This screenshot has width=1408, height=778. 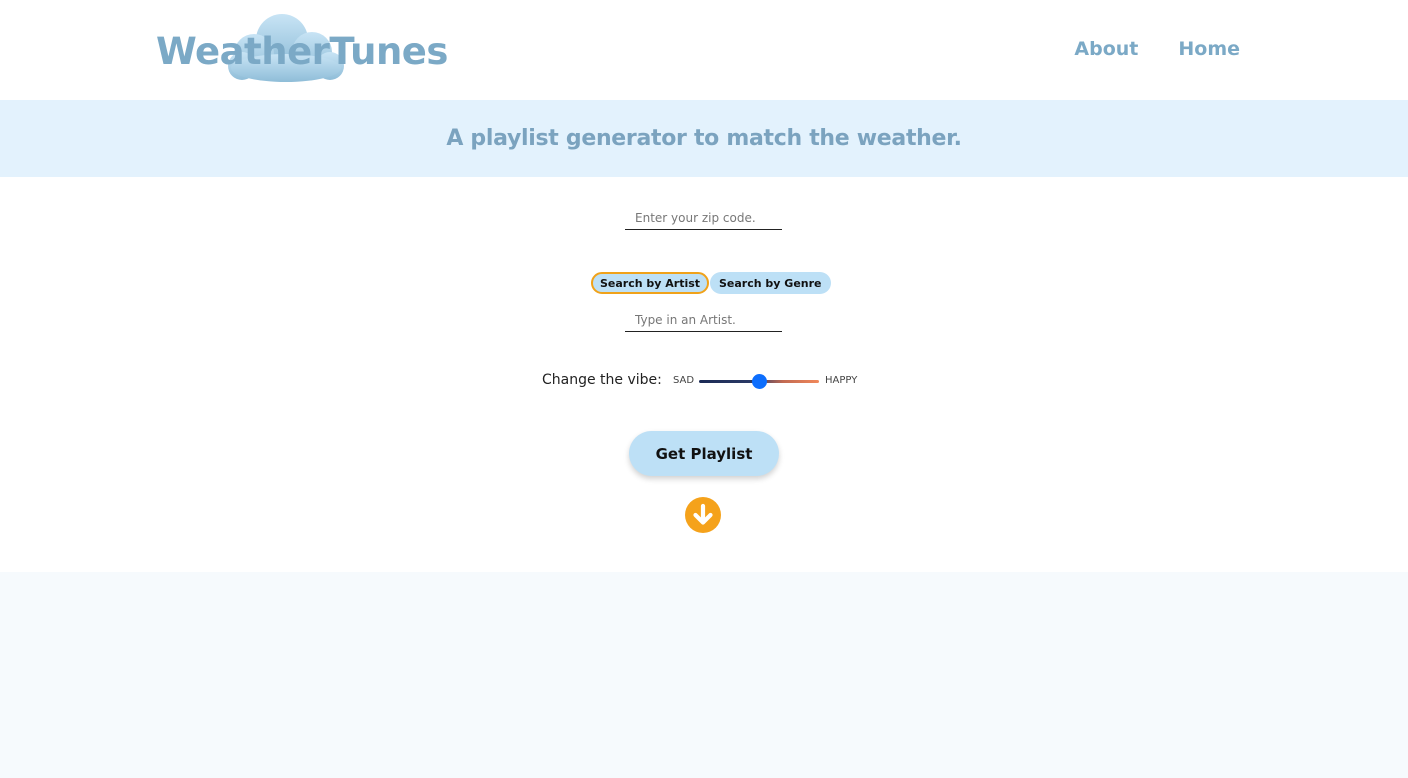 I want to click on scroll-down-button, so click(x=703, y=515).